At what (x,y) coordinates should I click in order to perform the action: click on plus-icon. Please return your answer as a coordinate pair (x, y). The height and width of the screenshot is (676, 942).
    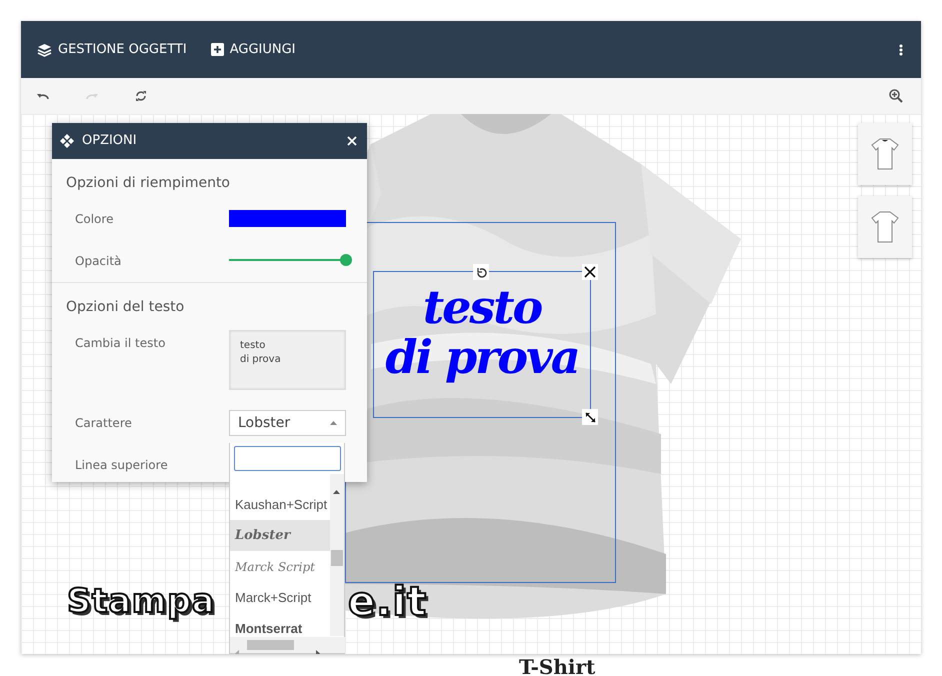
    Looking at the image, I should click on (217, 49).